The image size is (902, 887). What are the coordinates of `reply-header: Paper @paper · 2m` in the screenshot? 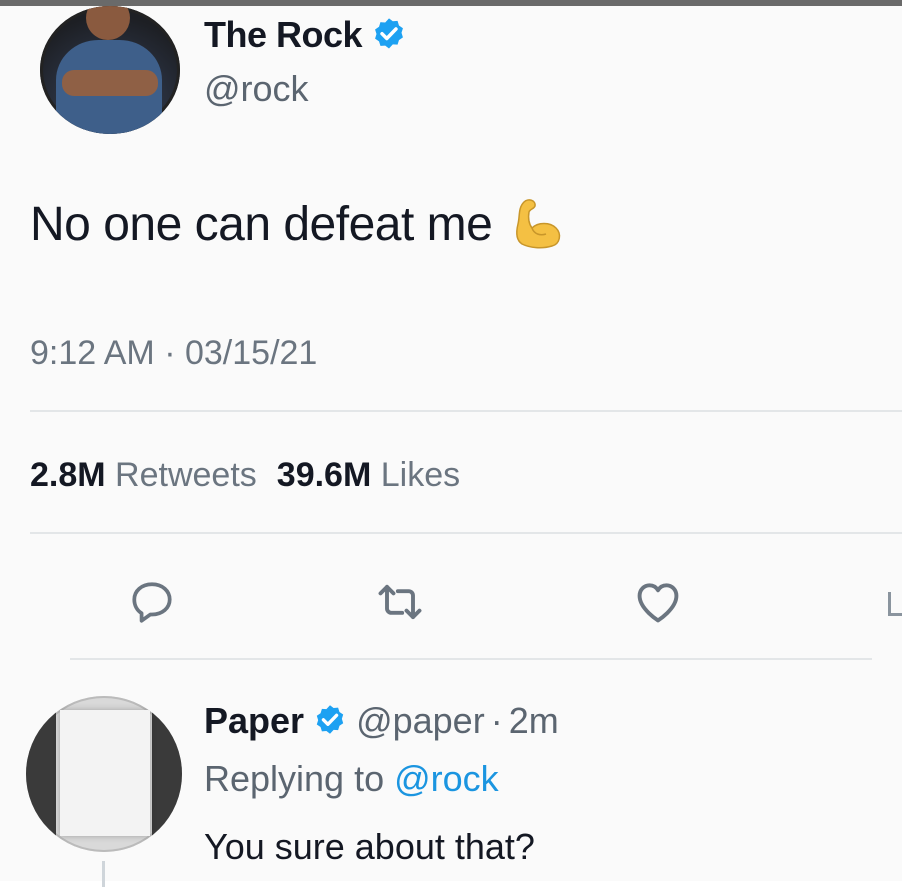 It's located at (381, 721).